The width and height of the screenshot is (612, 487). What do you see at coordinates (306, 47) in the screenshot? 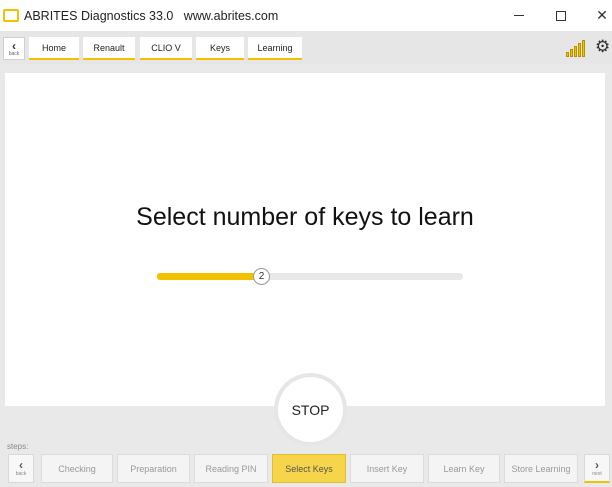
I see `breadcrumb-bar: ‹ back Home Renault CLIO V Keys Learning` at bounding box center [306, 47].